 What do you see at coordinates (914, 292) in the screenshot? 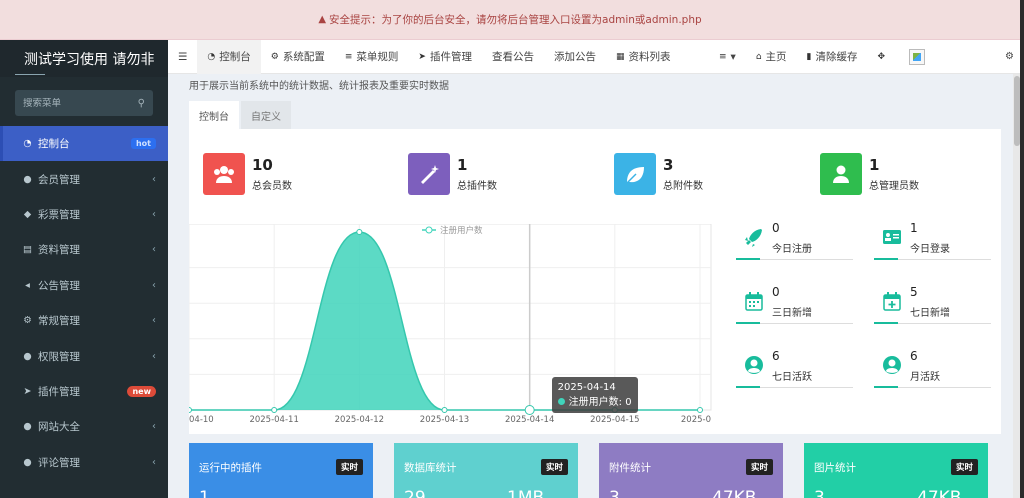
I see `mini-stat-value: 5` at bounding box center [914, 292].